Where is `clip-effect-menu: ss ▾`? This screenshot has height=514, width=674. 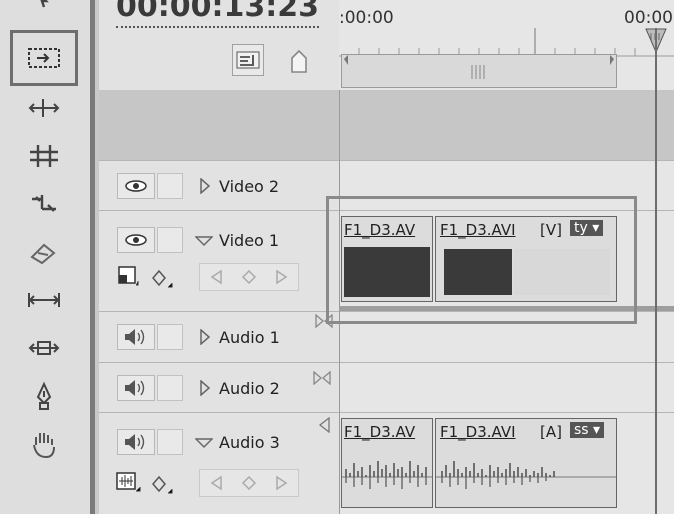 clip-effect-menu: ss ▾ is located at coordinates (587, 430).